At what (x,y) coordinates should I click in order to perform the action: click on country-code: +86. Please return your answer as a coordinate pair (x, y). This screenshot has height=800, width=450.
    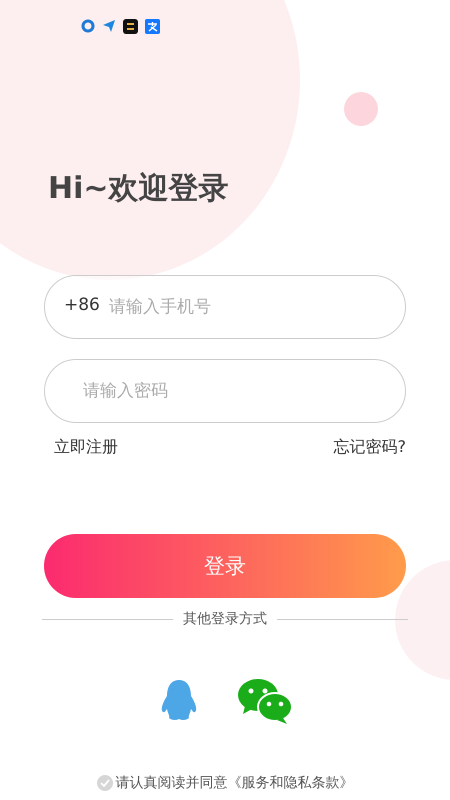
    Looking at the image, I should click on (82, 305).